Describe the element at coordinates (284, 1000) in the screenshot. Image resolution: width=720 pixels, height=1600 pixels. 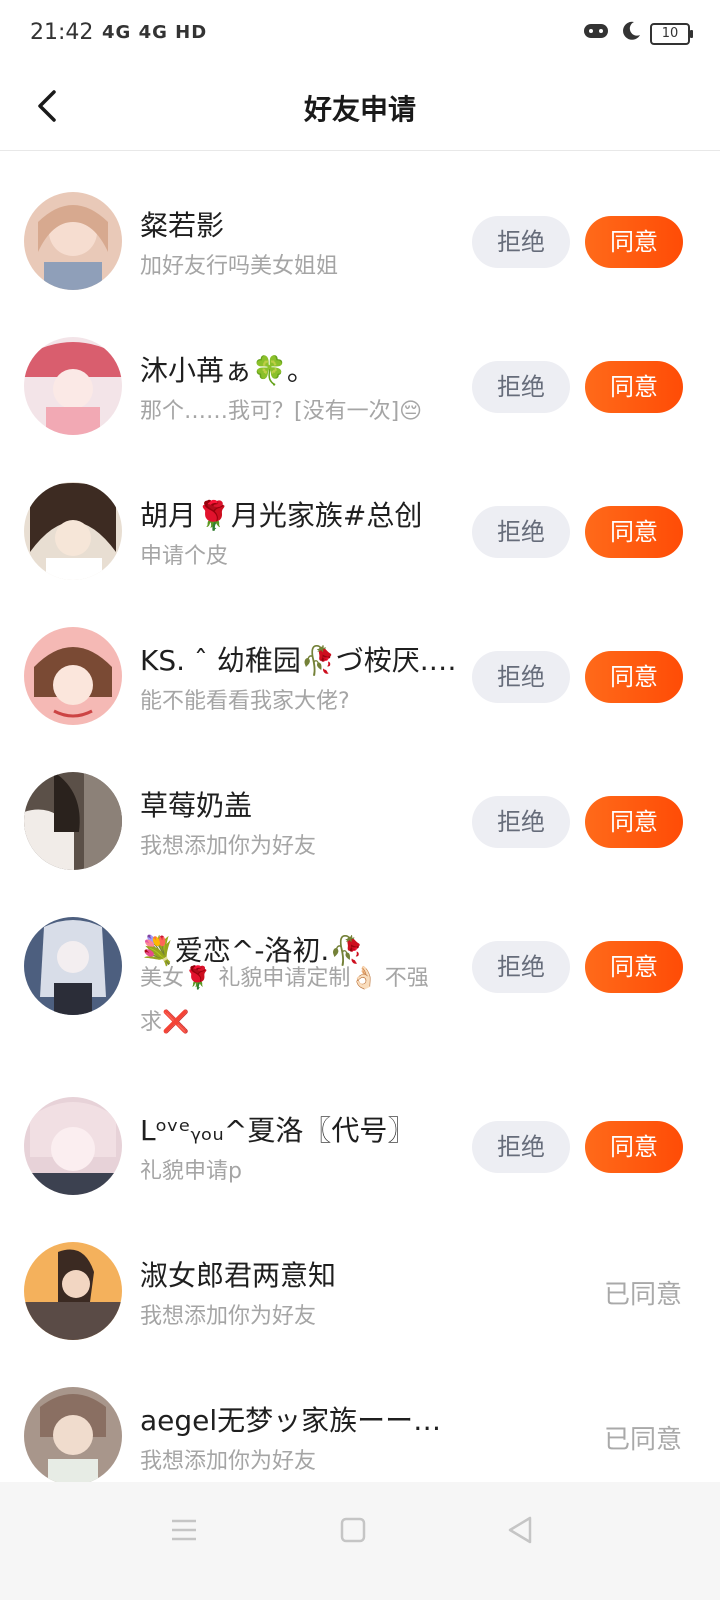
I see `request-message: 美女🌹 礼貌申请定制👌🏻 不强求❌` at that location.